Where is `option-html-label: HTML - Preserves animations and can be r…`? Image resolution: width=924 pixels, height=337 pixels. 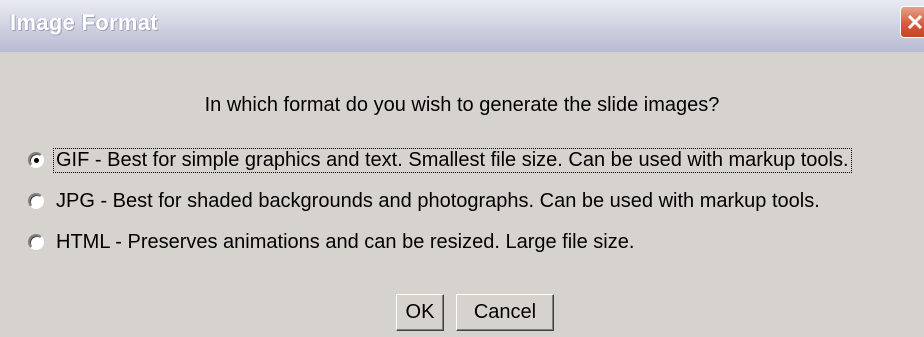
option-html-label: HTML - Preserves animations and can be r… is located at coordinates (345, 242).